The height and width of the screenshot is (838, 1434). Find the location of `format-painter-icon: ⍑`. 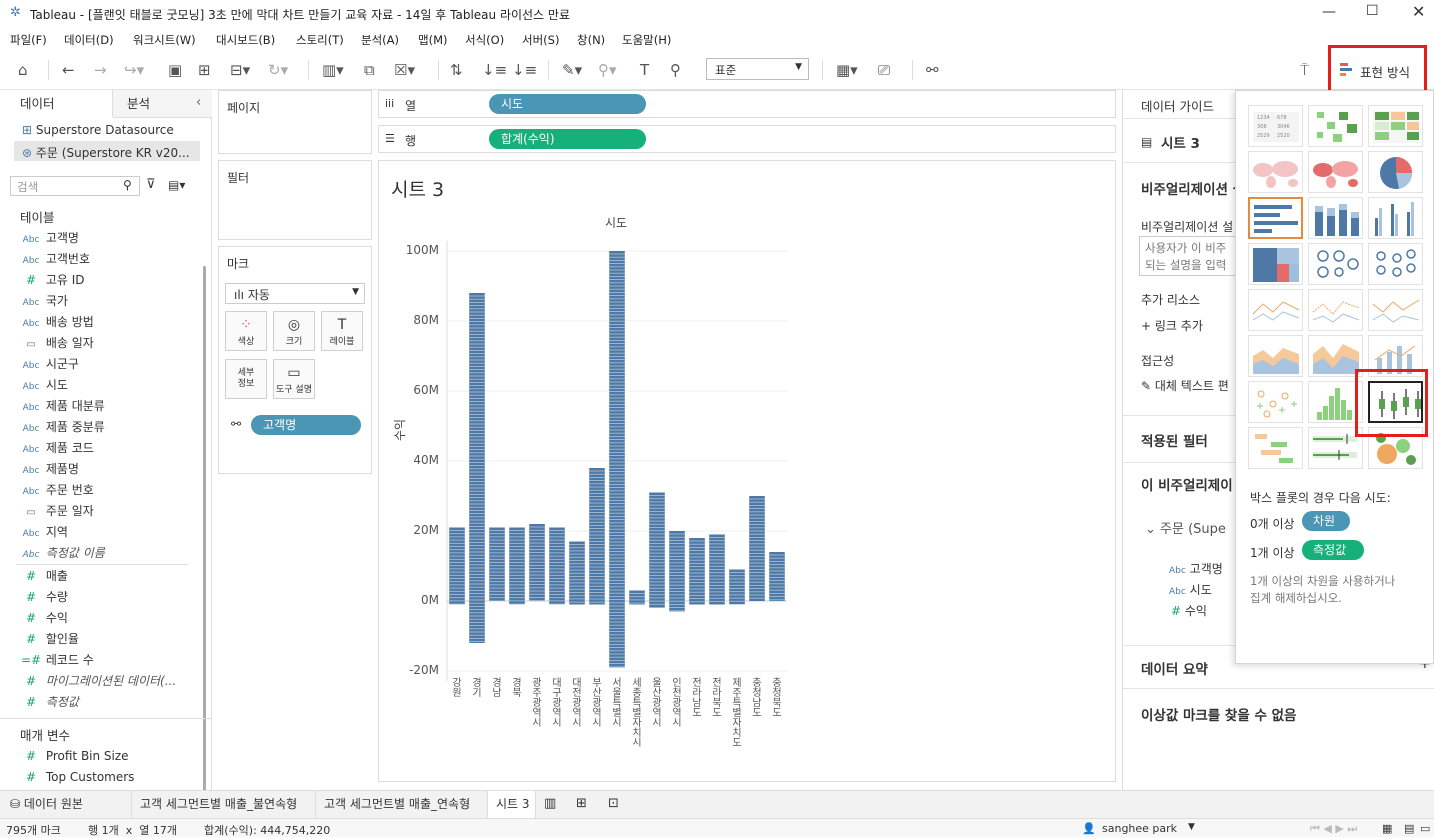

format-painter-icon: ⍑ is located at coordinates (1304, 70).